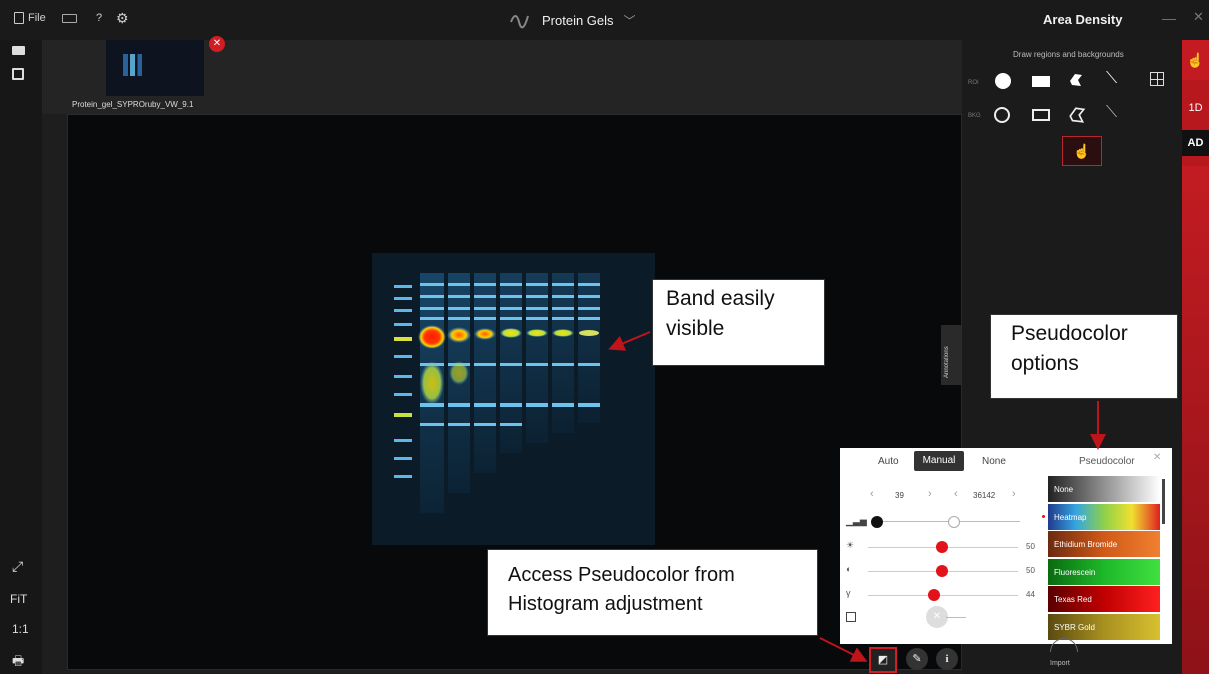 The width and height of the screenshot is (1209, 674). I want to click on min-increase-button: ›, so click(930, 494).